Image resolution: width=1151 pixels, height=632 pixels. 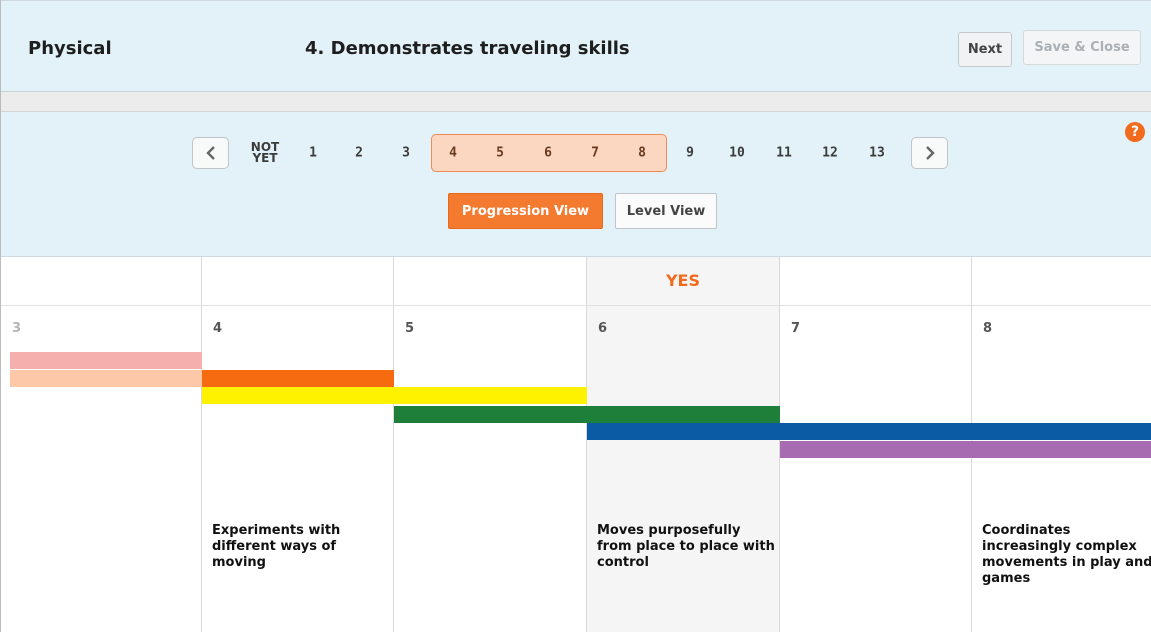 What do you see at coordinates (525, 211) in the screenshot?
I see `progression-view-button: Progression View` at bounding box center [525, 211].